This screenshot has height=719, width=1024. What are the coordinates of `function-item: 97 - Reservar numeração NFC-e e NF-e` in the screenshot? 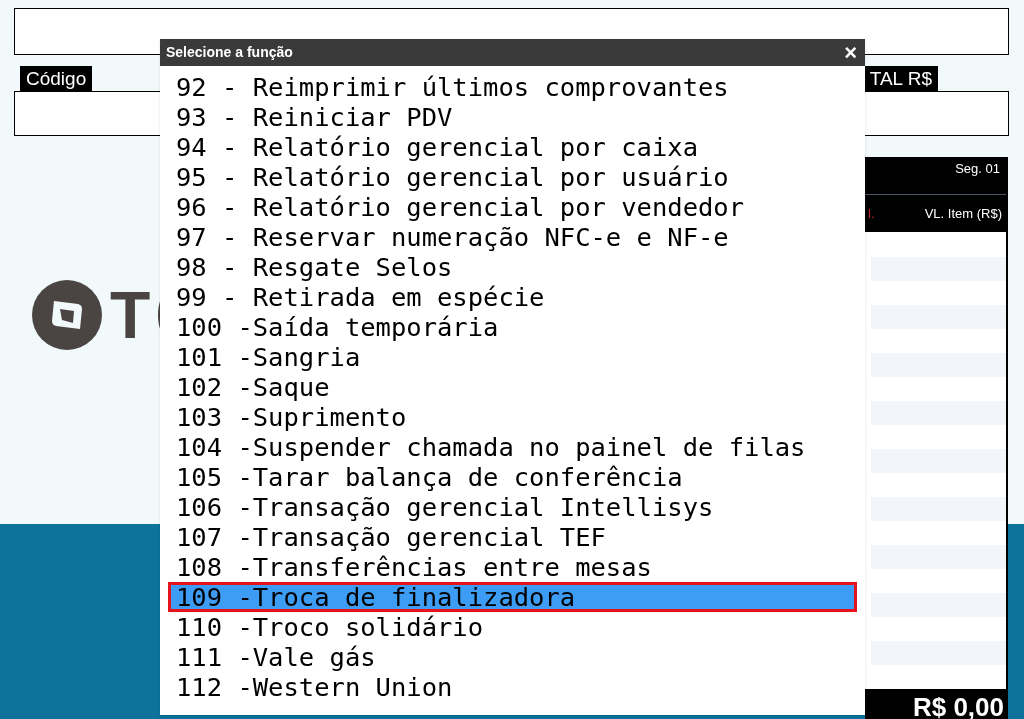 It's located at (512, 237).